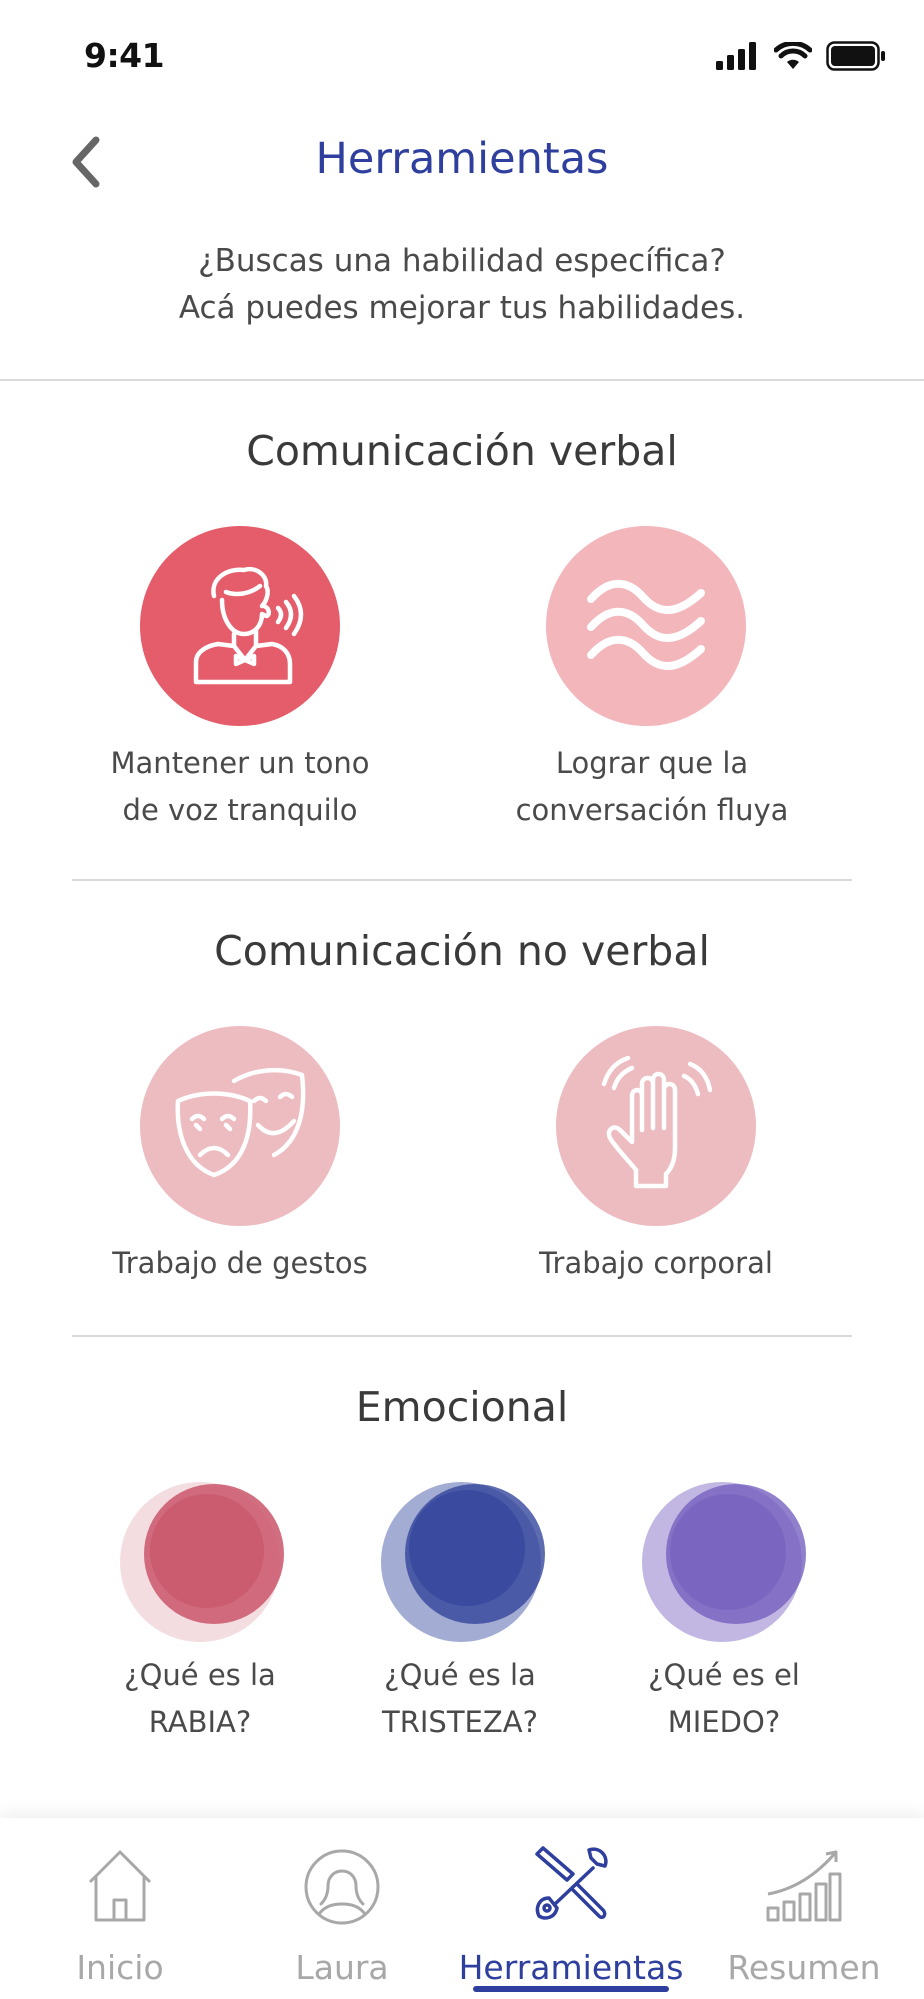 The height and width of the screenshot is (1999, 924). What do you see at coordinates (793, 55) in the screenshot?
I see `wifi-icon` at bounding box center [793, 55].